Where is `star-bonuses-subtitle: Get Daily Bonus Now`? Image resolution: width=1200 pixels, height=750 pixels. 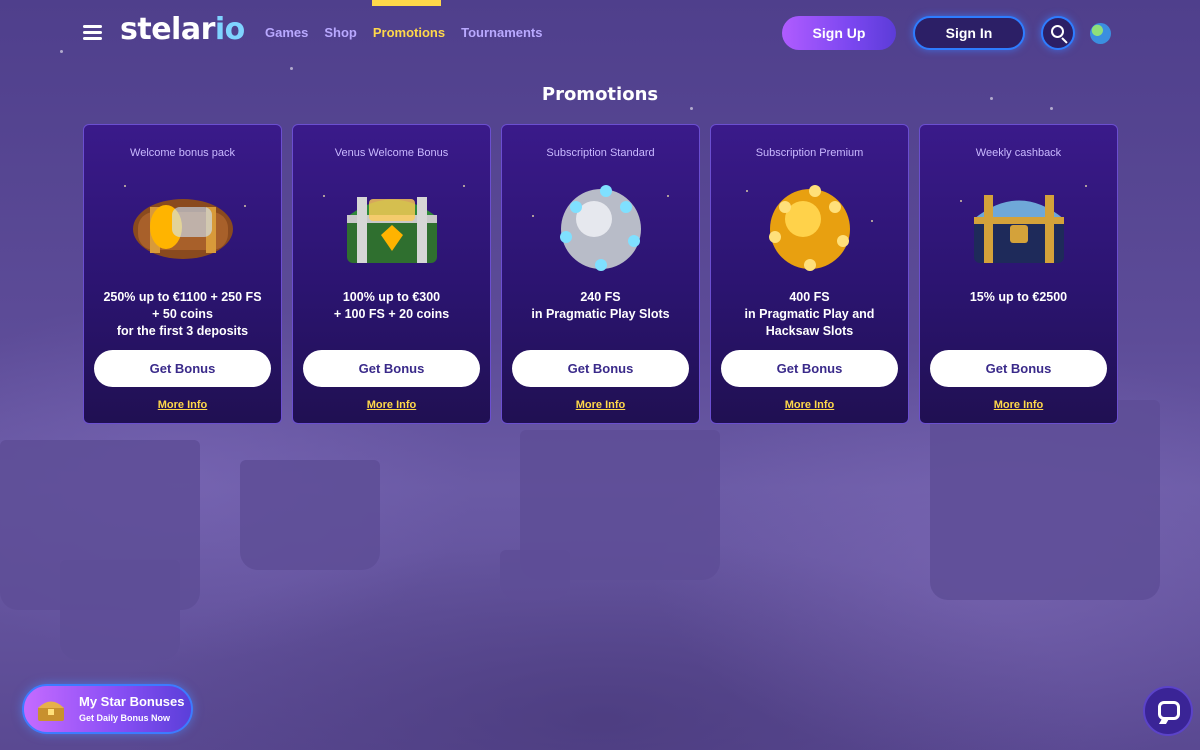
star-bonuses-subtitle: Get Daily Bonus Now is located at coordinates (125, 718).